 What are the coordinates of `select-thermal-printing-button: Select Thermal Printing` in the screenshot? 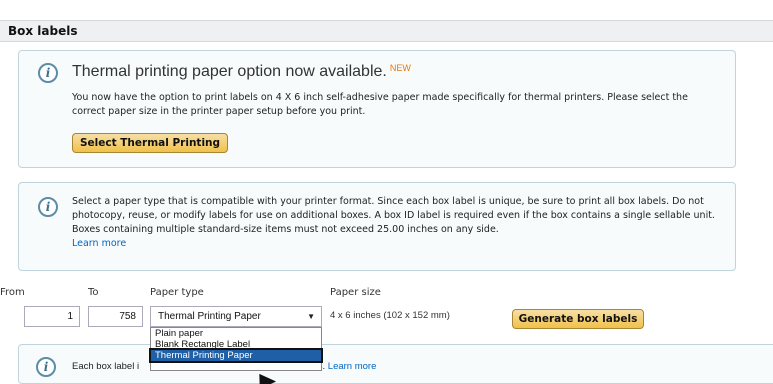 It's located at (150, 143).